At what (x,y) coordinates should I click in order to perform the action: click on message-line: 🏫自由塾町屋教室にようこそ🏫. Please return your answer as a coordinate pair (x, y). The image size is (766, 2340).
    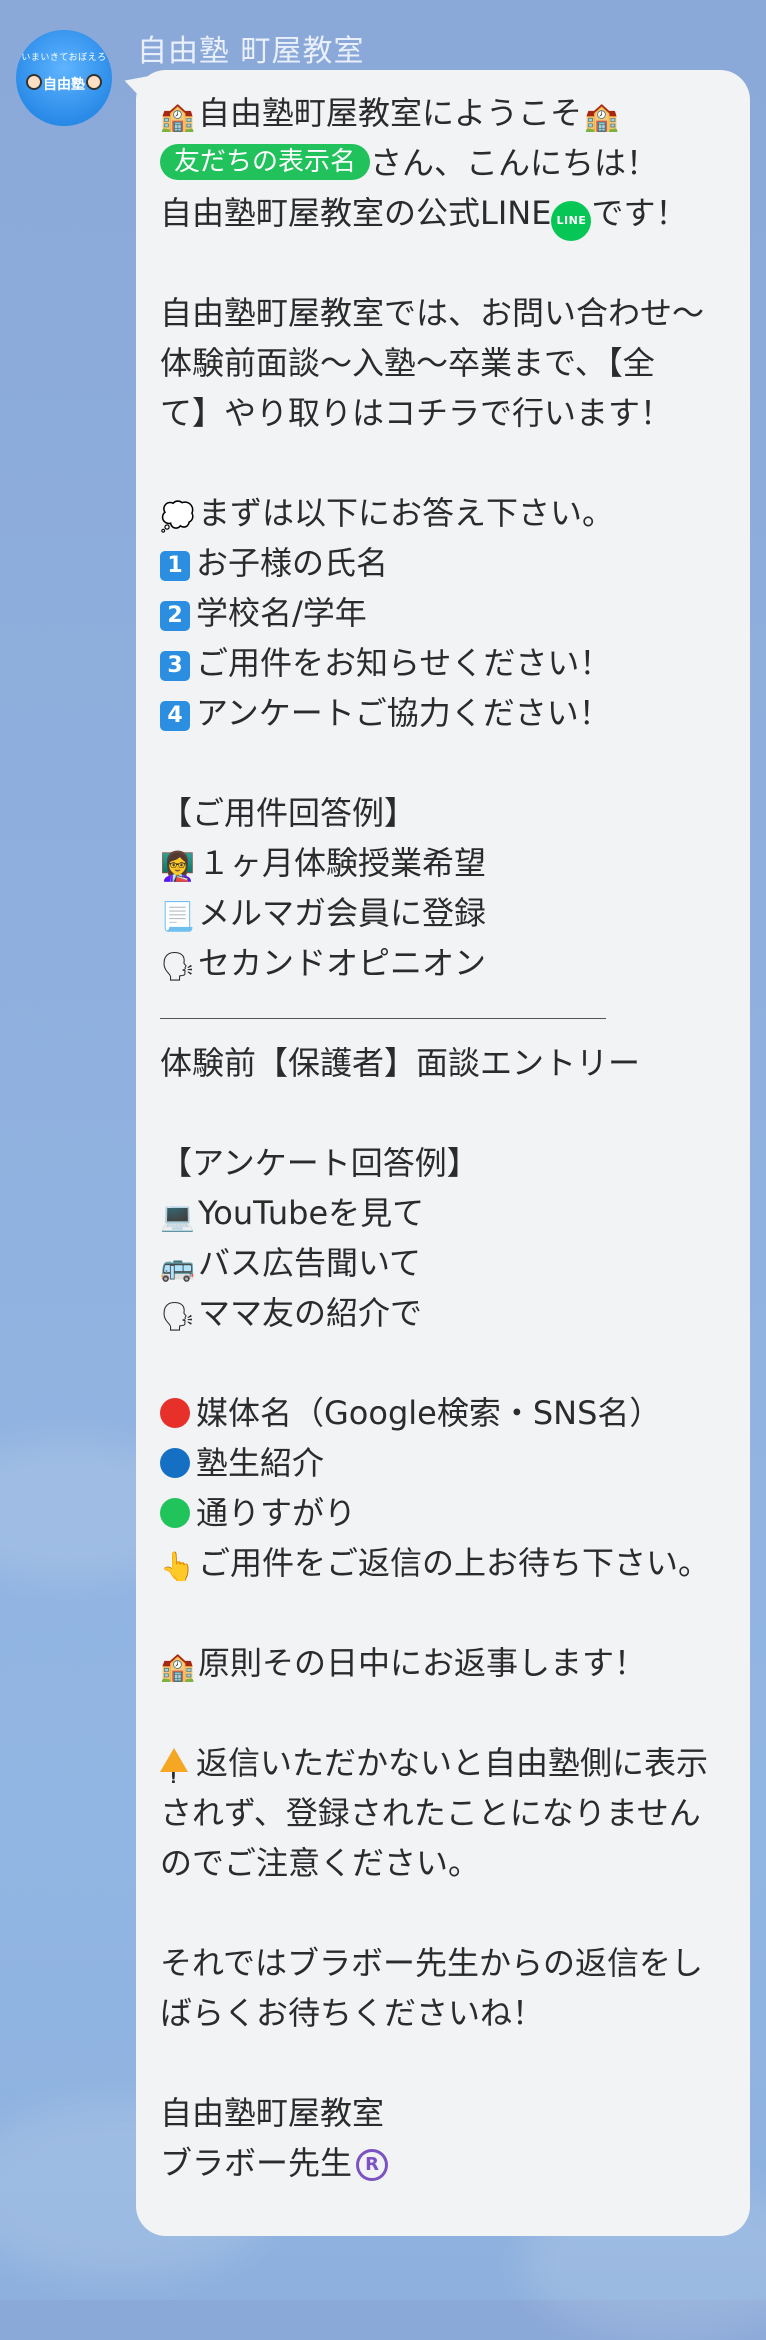
    Looking at the image, I should click on (443, 113).